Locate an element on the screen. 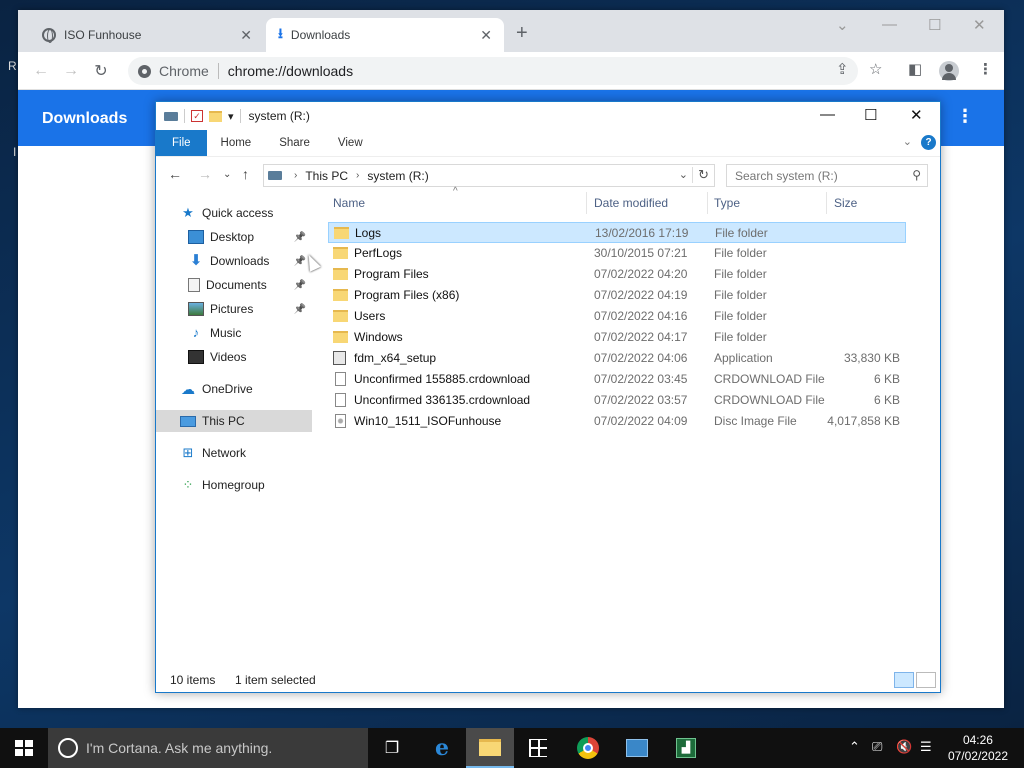 The height and width of the screenshot is (768, 1024). column-size: Size is located at coordinates (845, 203).